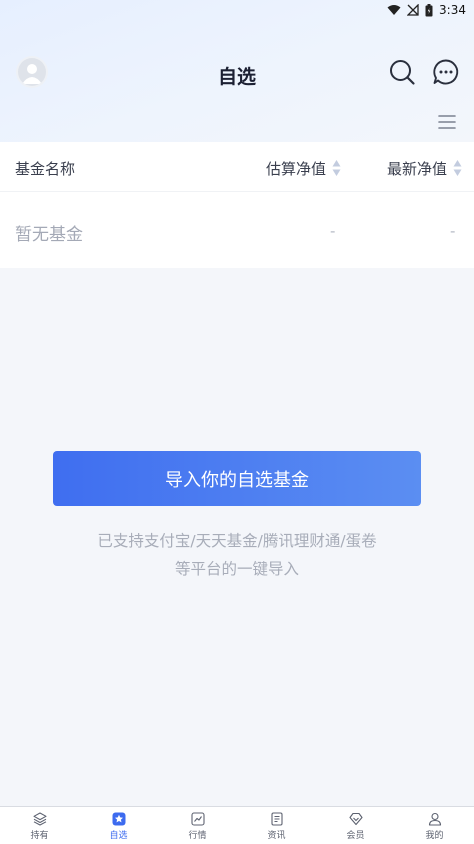 Image resolution: width=474 pixels, height=844 pixels. I want to click on import-support-text: 已支持支付宝/天天基金/腾讯理财通/蛋卷 等平台的一键导入, so click(237, 555).